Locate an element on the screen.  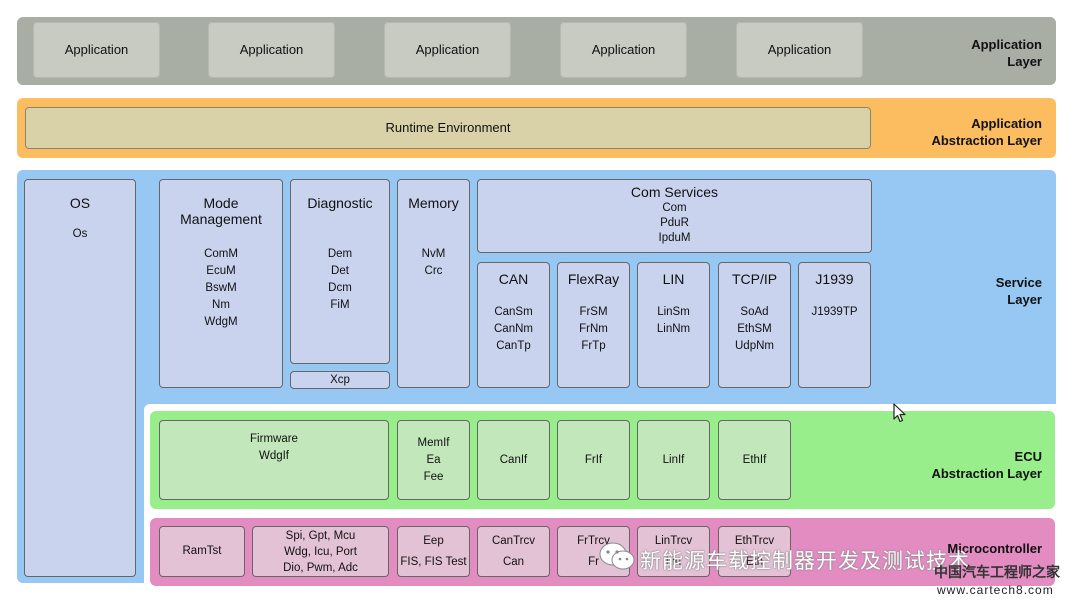
memory-box: Memory NvM Crc is located at coordinates (433, 283).